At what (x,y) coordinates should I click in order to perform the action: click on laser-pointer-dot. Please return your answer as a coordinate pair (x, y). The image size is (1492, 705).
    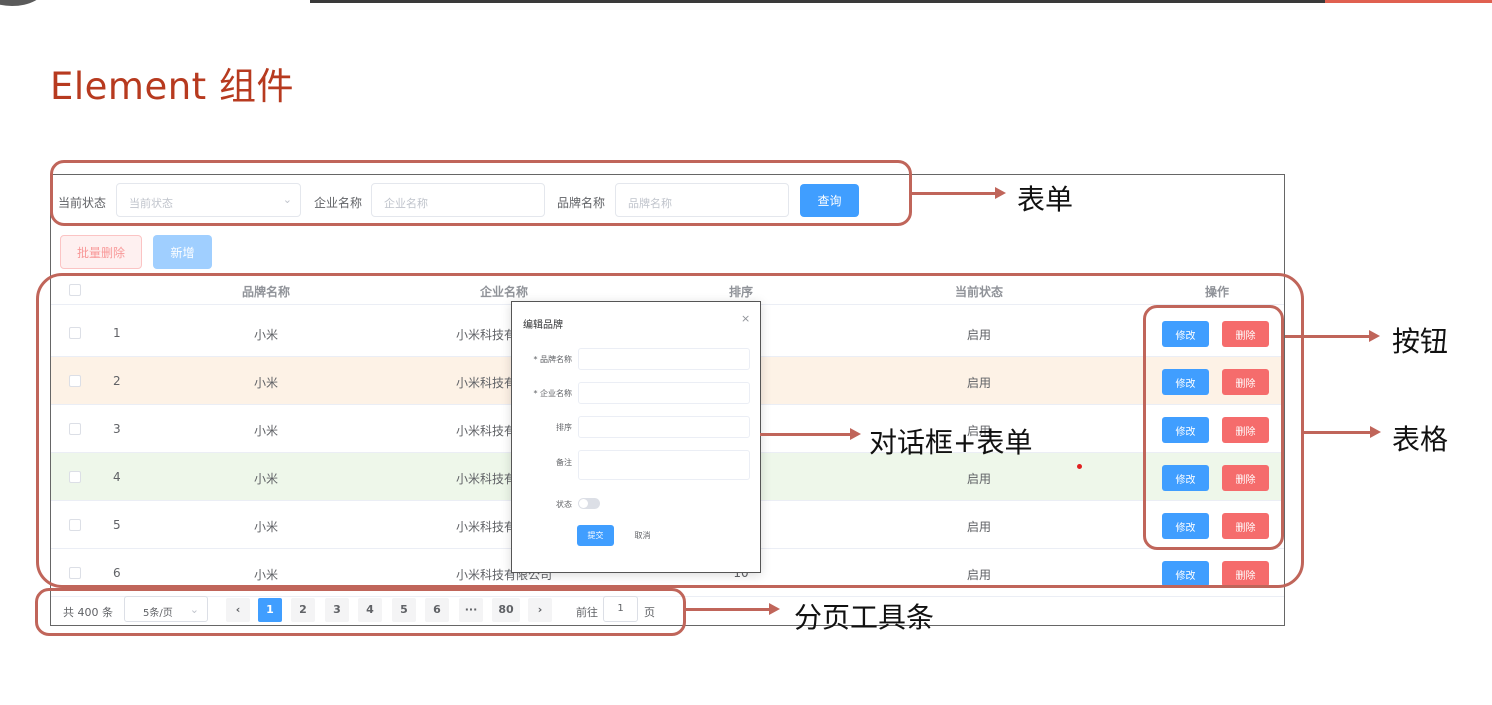
    Looking at the image, I should click on (1079, 466).